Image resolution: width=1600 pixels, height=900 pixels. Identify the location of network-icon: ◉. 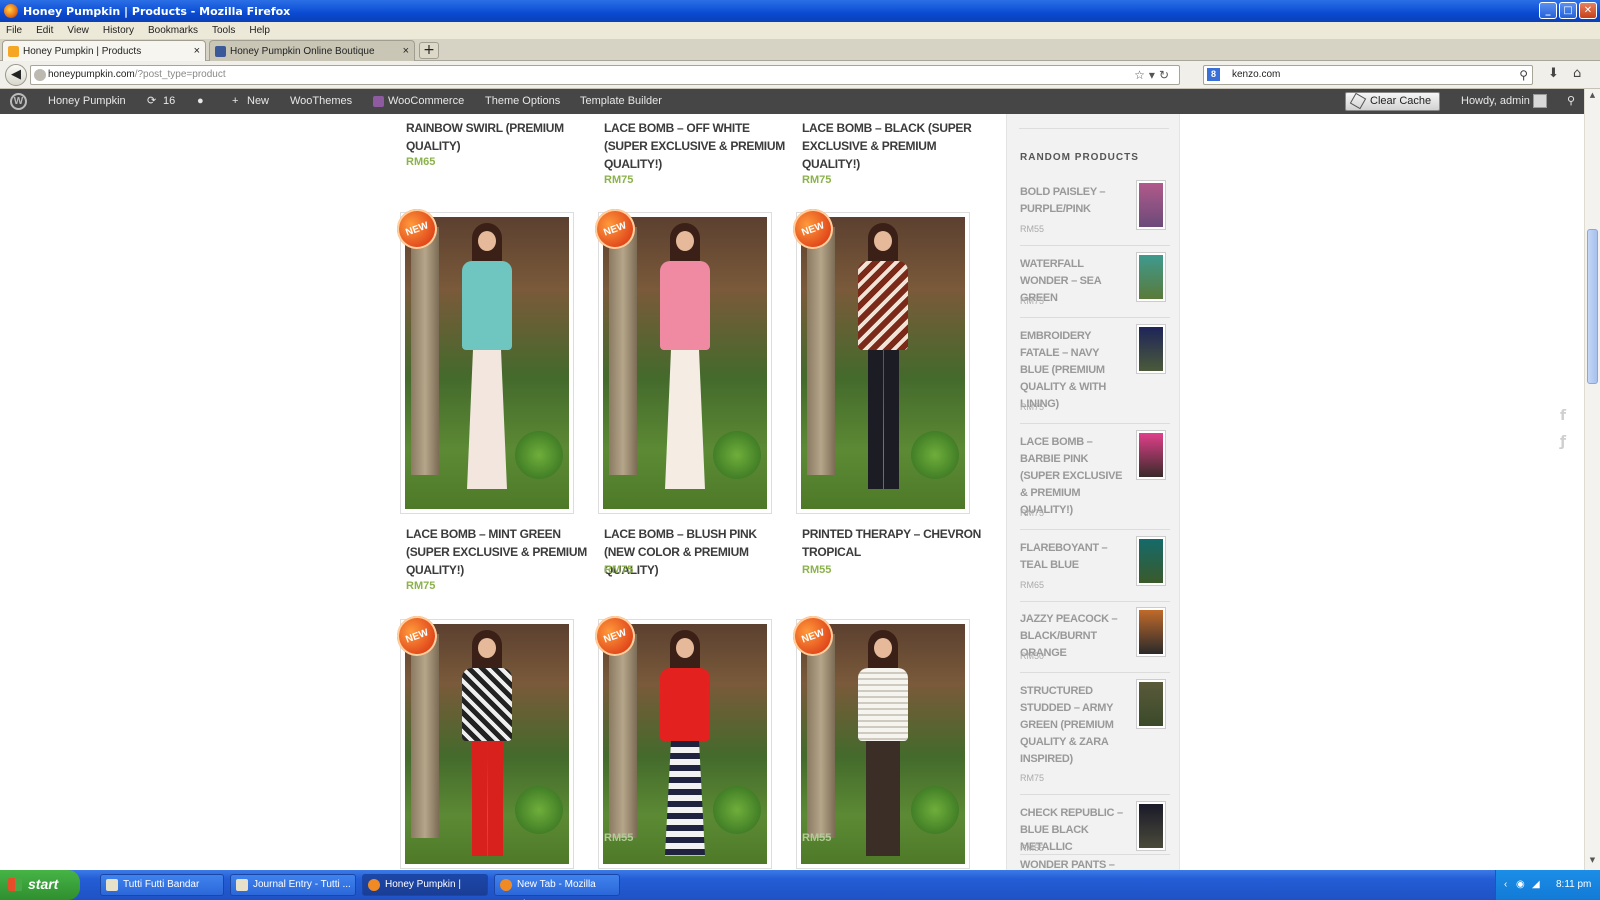
(1520, 885).